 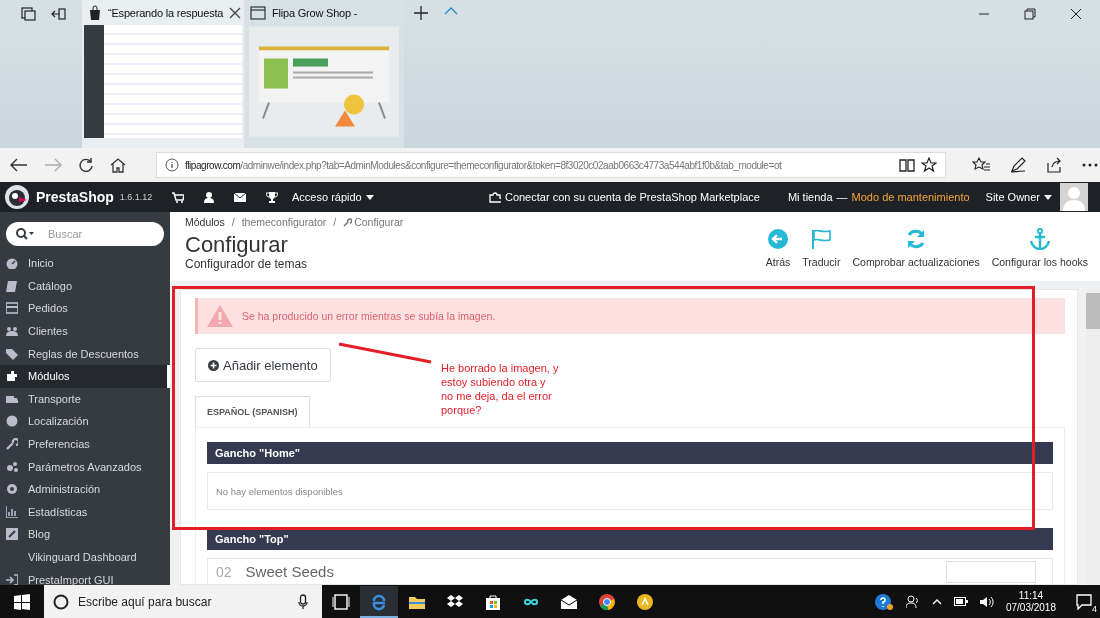 I want to click on sidebar-item: Inicio, so click(x=85, y=263).